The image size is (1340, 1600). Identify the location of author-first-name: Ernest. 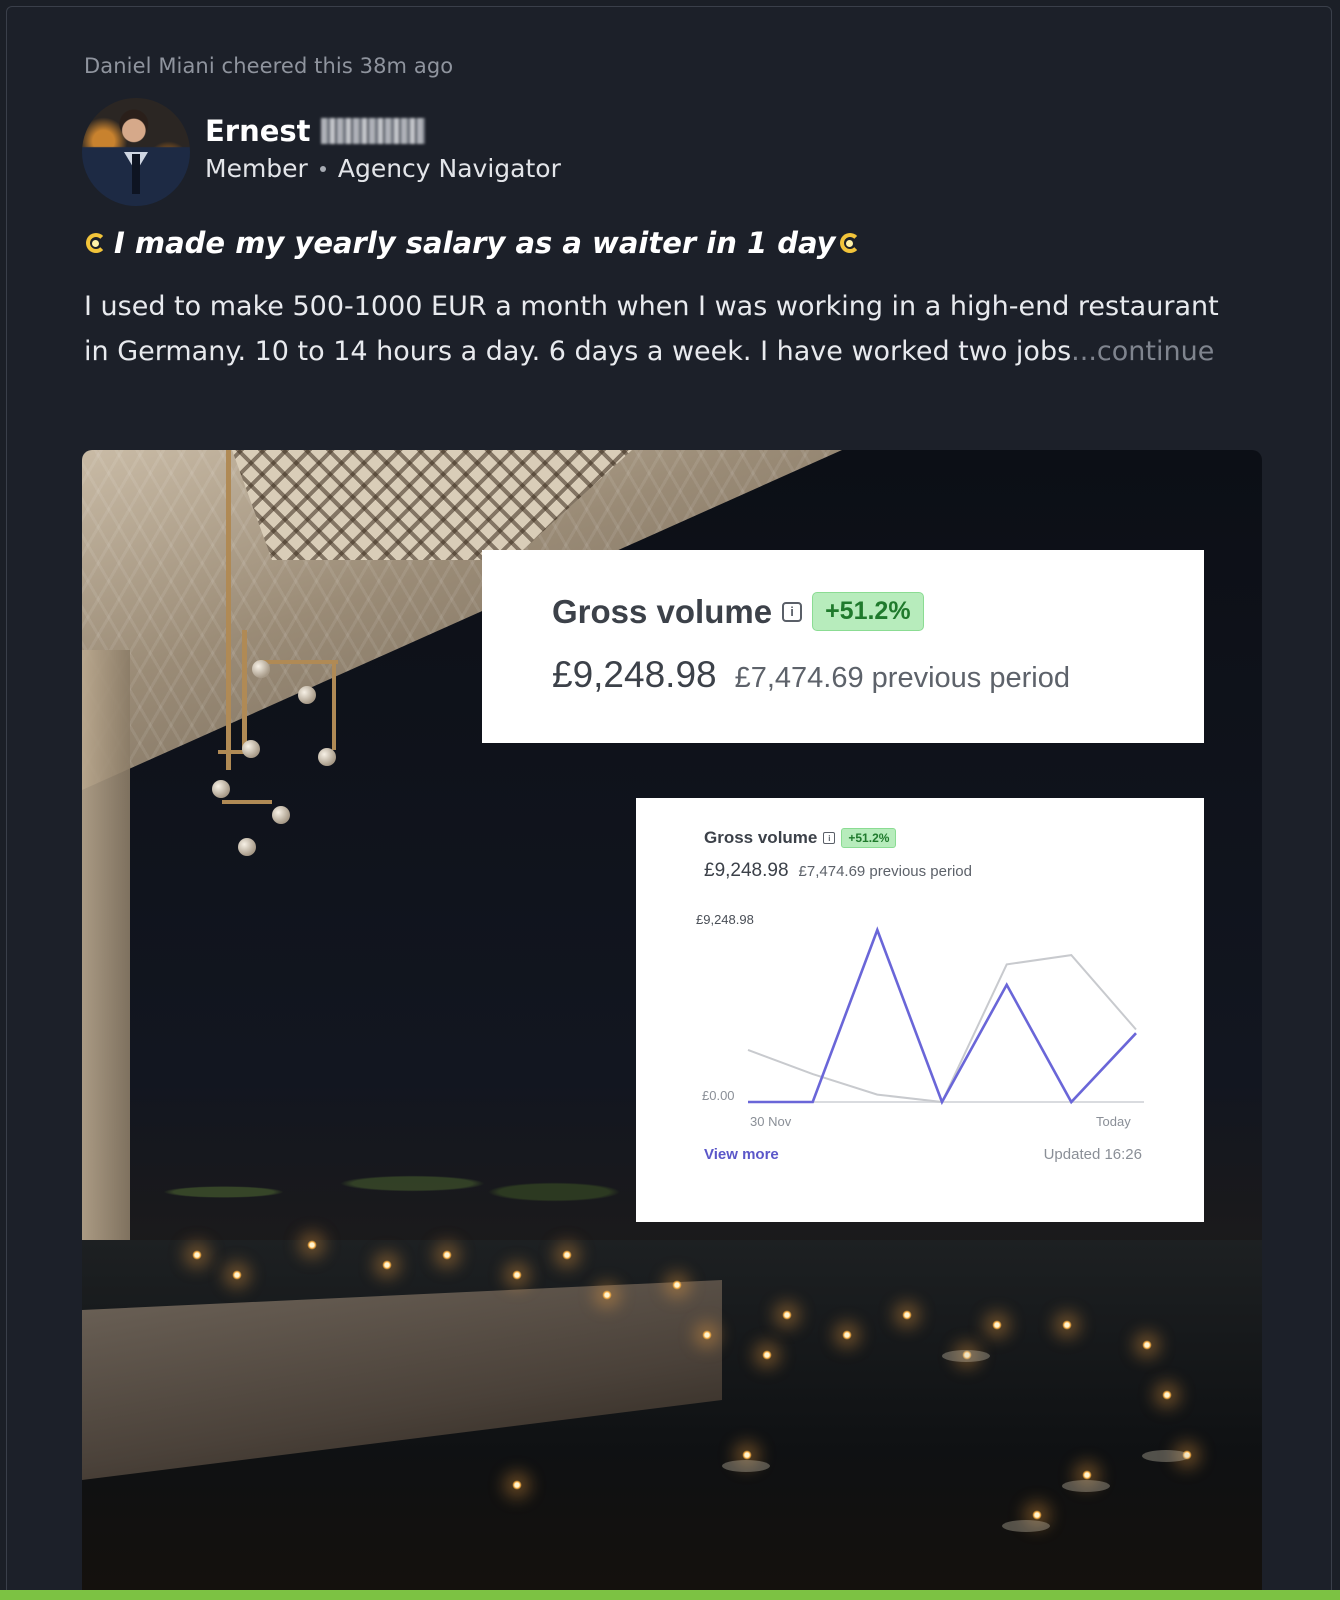
(258, 131).